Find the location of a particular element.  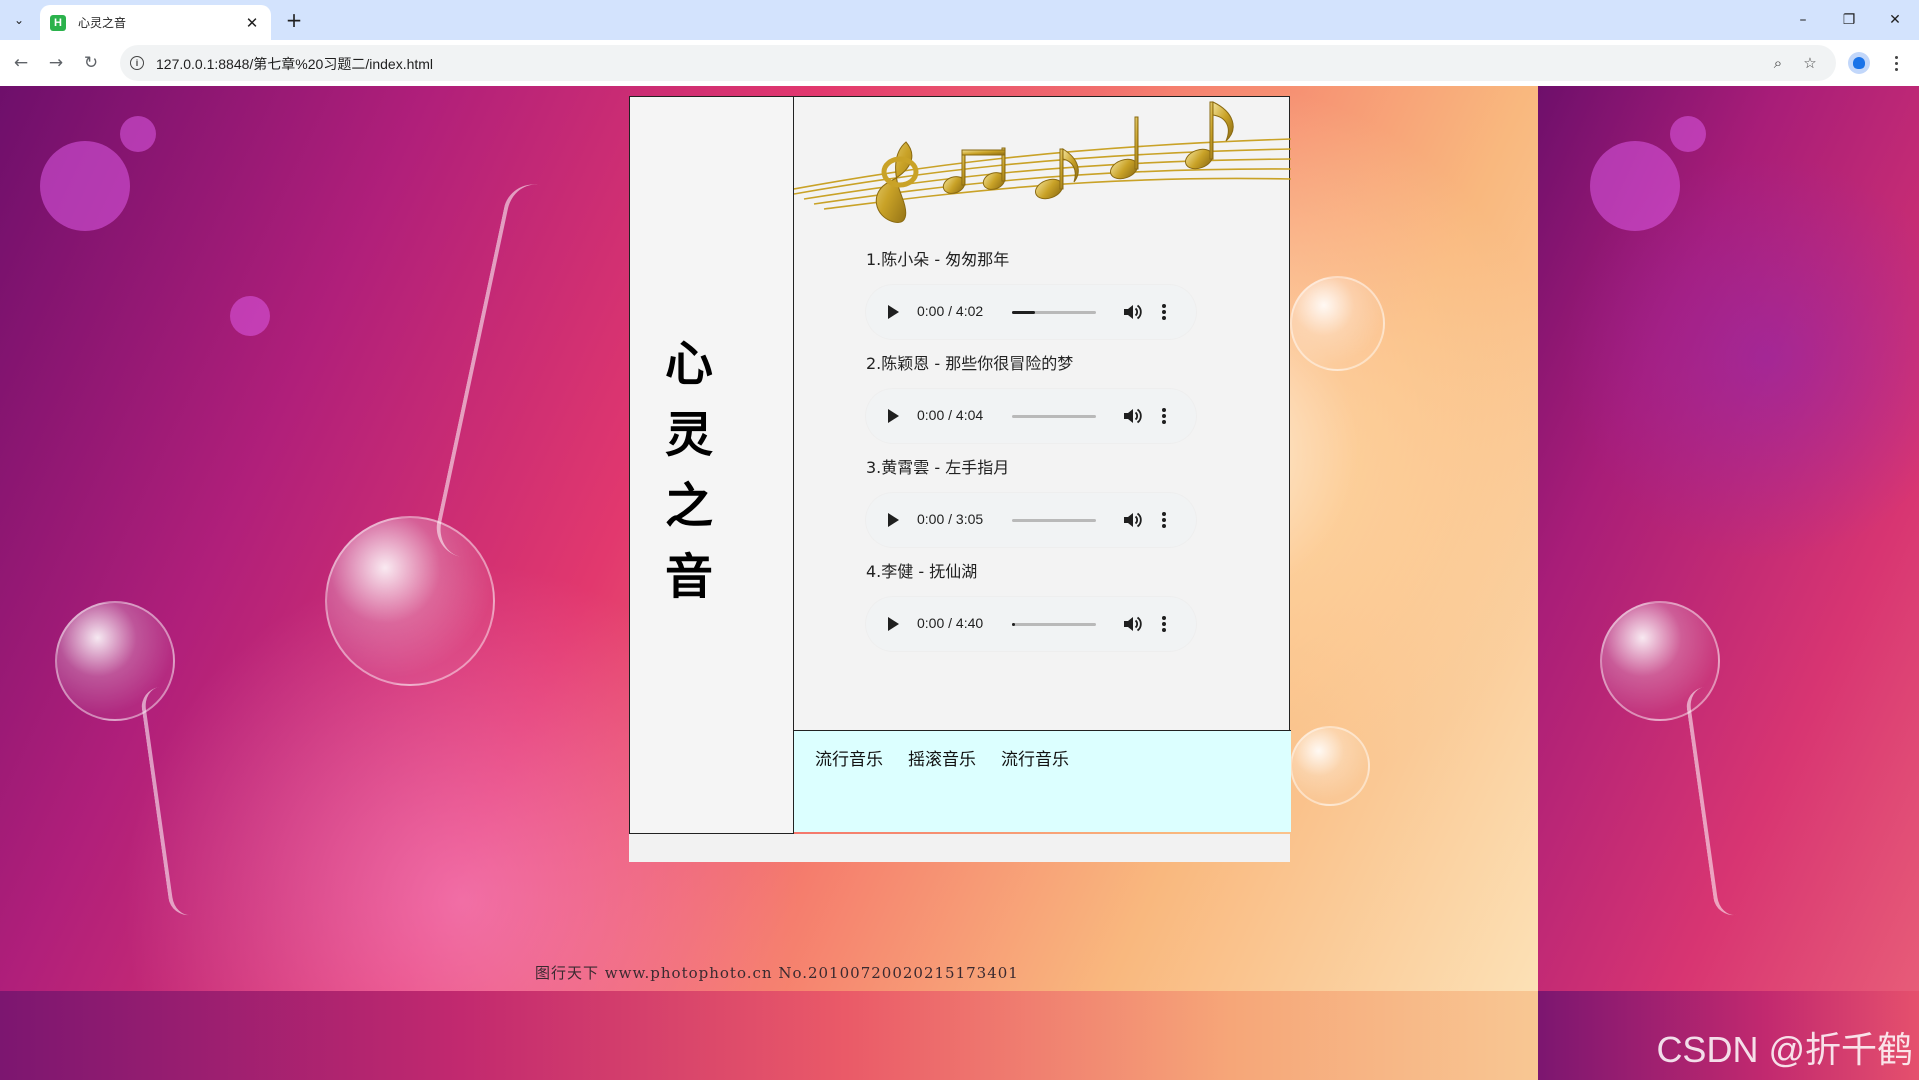

tab-search-button: ⌄ is located at coordinates (19, 20).